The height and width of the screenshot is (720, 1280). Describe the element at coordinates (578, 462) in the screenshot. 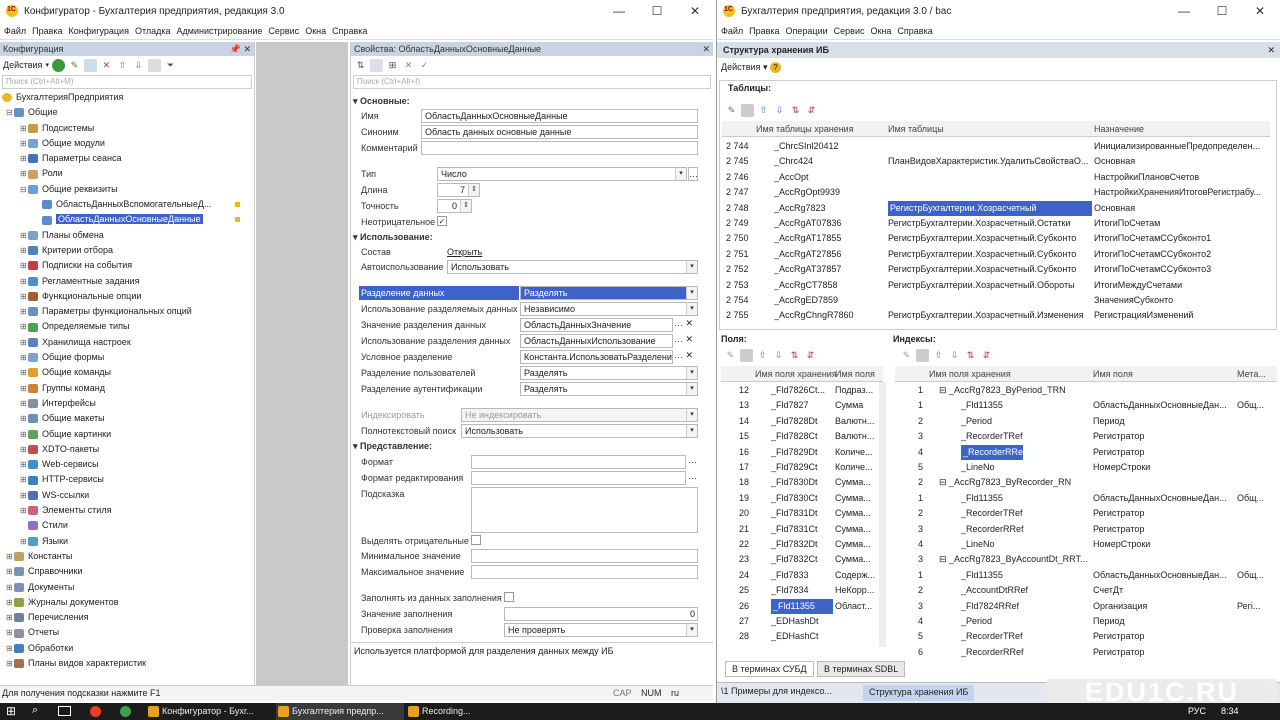

I see `format-field` at that location.